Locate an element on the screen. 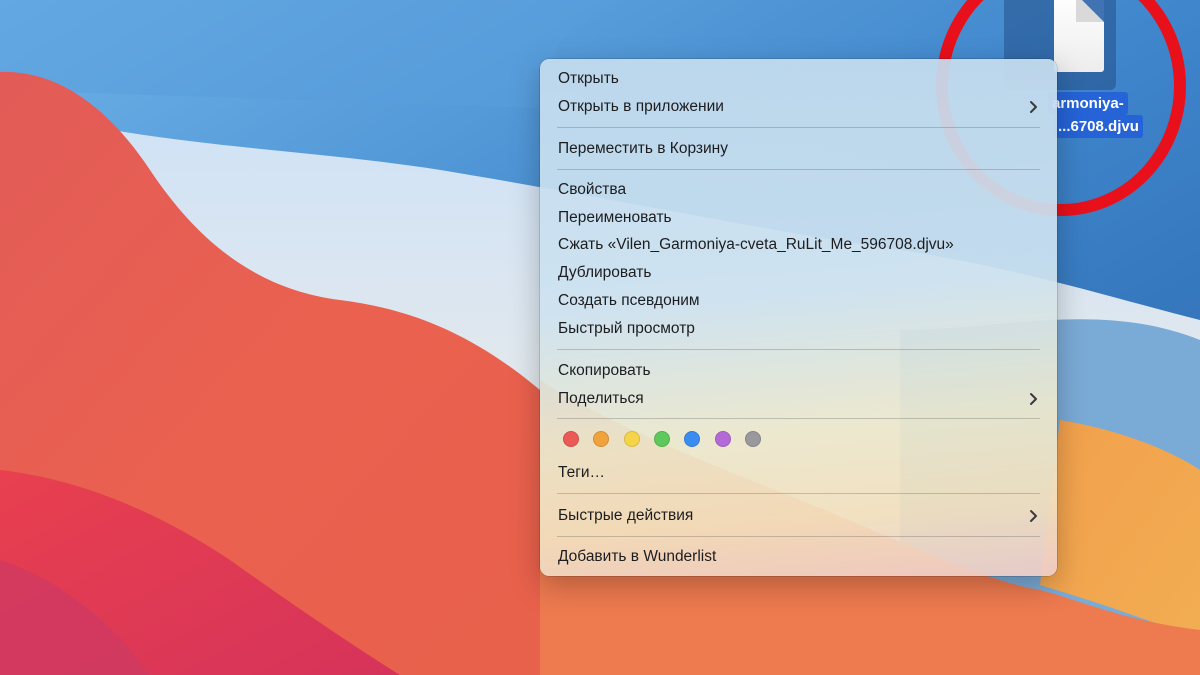 This screenshot has height=675, width=1200. menu-item-share: Поделиться is located at coordinates (800, 399).